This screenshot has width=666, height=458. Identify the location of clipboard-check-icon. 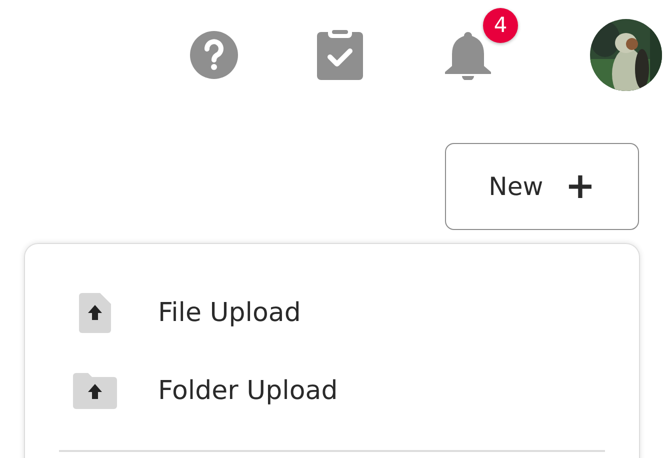
(340, 55).